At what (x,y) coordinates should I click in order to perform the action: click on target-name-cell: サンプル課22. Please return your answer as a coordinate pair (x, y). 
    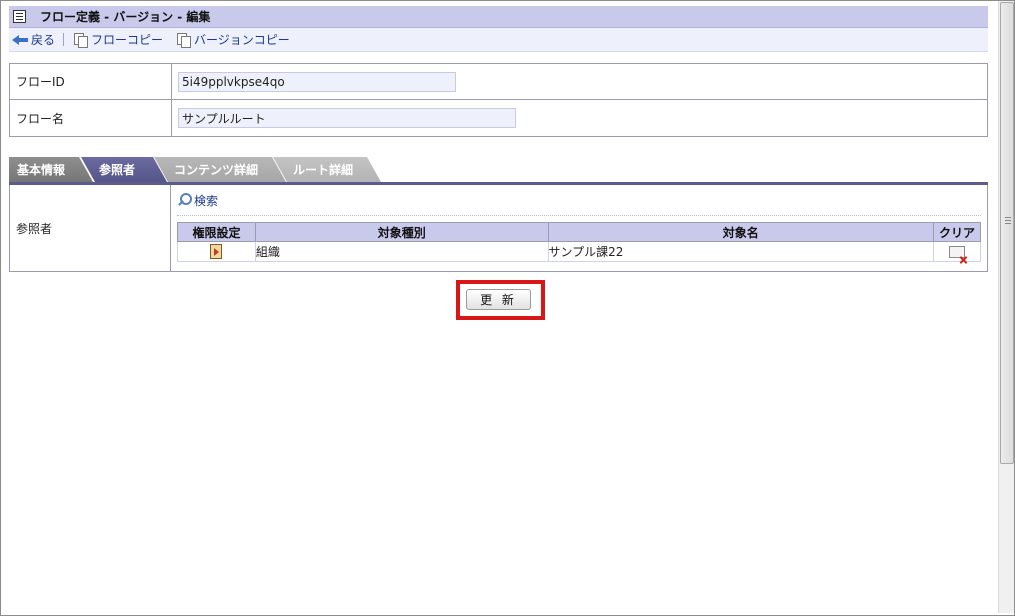
    Looking at the image, I should click on (741, 251).